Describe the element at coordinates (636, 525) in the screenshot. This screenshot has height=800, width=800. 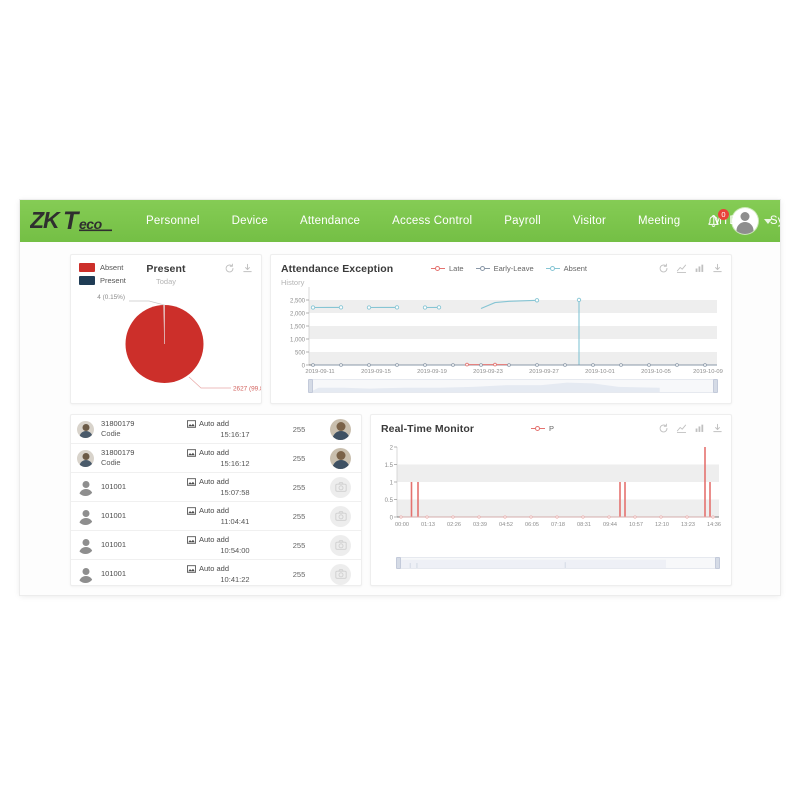
I see `svg-text: 10:57` at that location.